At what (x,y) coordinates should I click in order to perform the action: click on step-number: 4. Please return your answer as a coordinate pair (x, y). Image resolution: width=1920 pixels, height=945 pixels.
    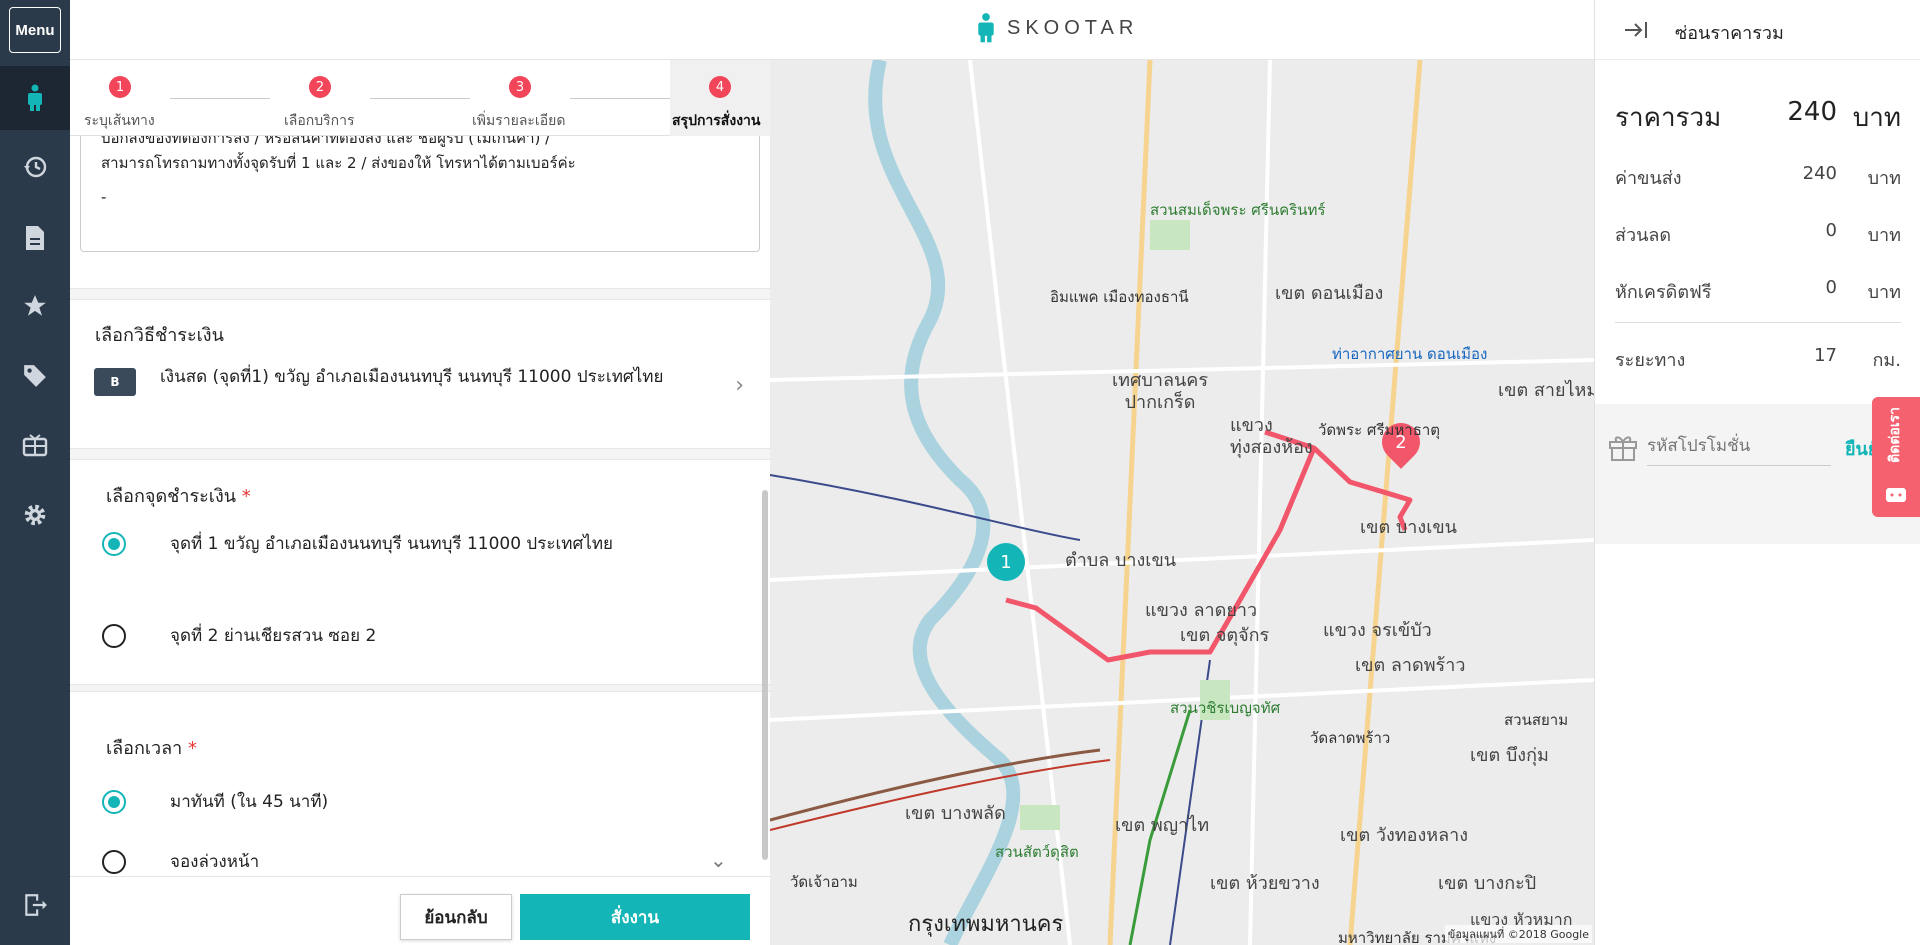
    Looking at the image, I should click on (720, 87).